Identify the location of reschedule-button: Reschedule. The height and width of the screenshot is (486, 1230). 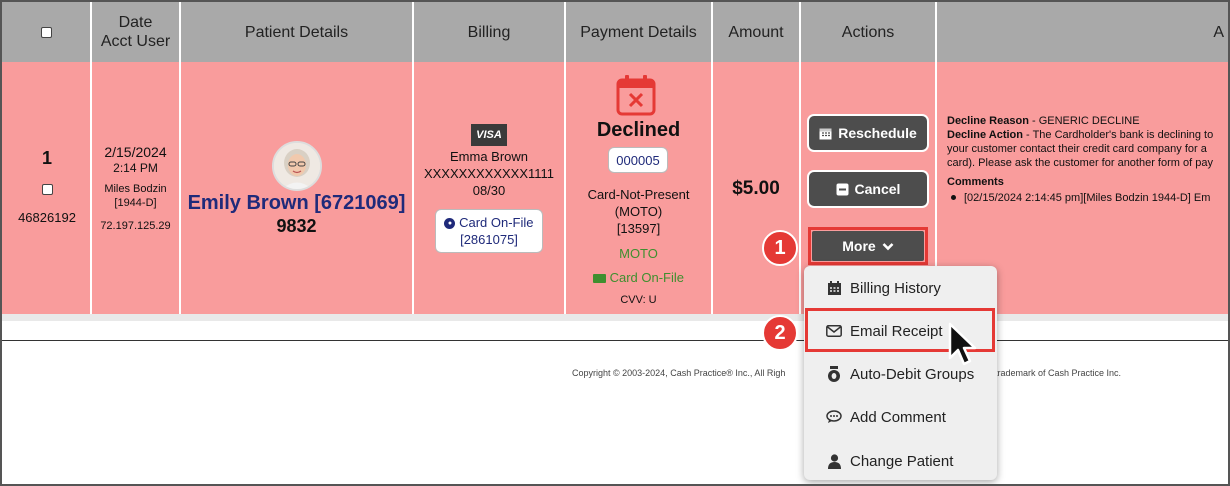
(868, 133).